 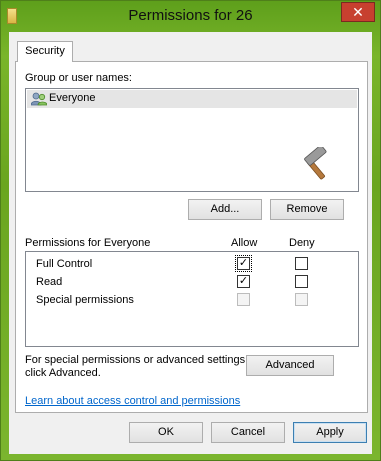 What do you see at coordinates (315, 163) in the screenshot?
I see `hammer-icon` at bounding box center [315, 163].